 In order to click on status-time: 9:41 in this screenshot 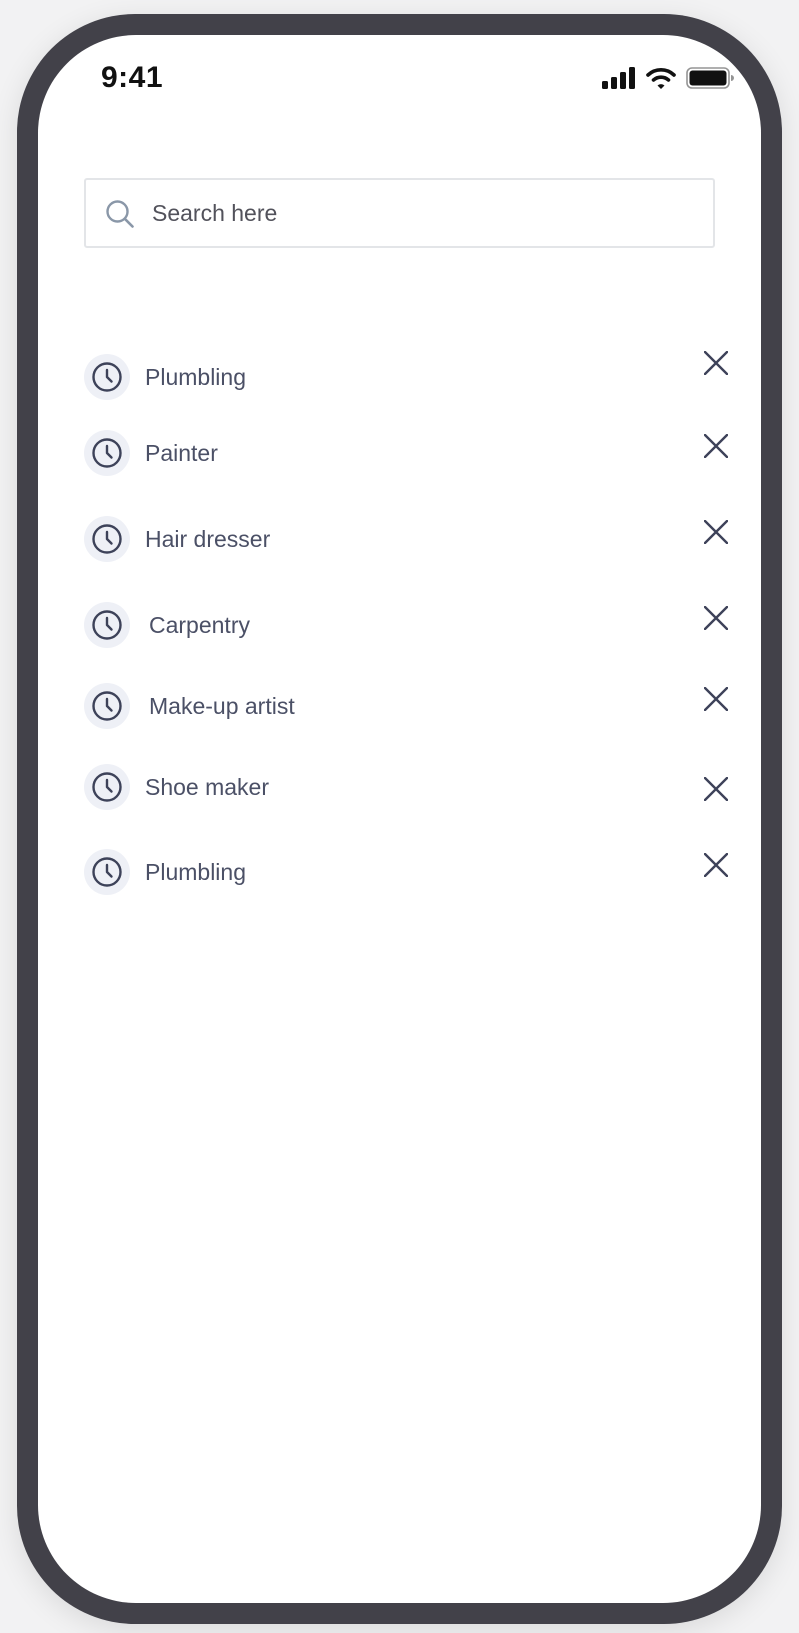, I will do `click(132, 77)`.